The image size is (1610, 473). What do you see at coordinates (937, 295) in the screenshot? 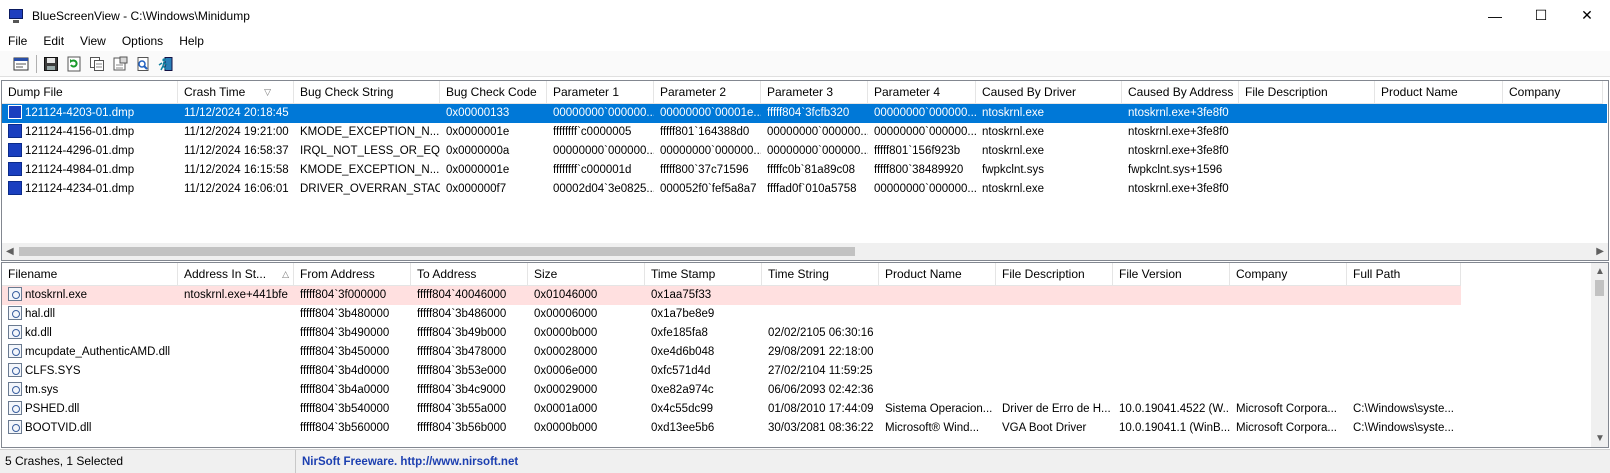
I see `cell-product-name` at bounding box center [937, 295].